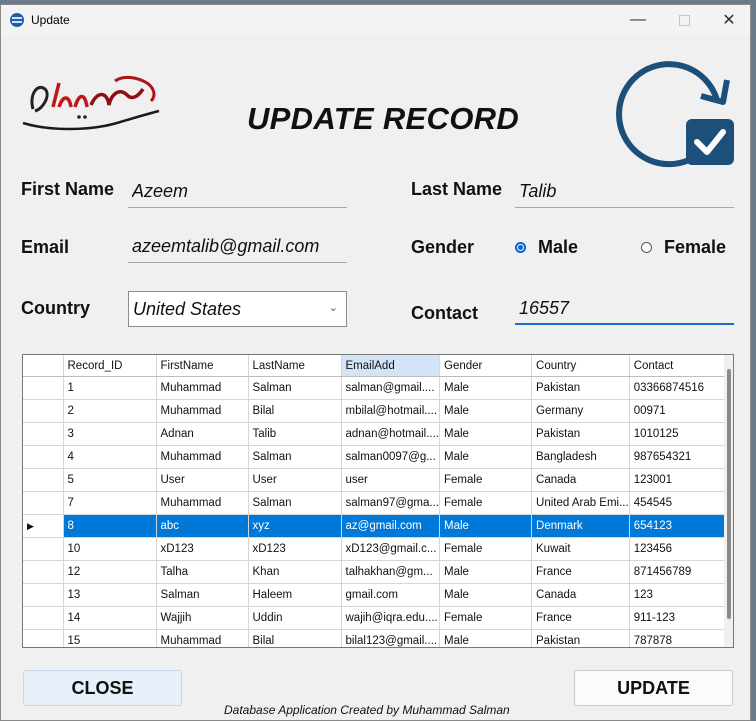  Describe the element at coordinates (624, 309) in the screenshot. I see `contact-input` at that location.